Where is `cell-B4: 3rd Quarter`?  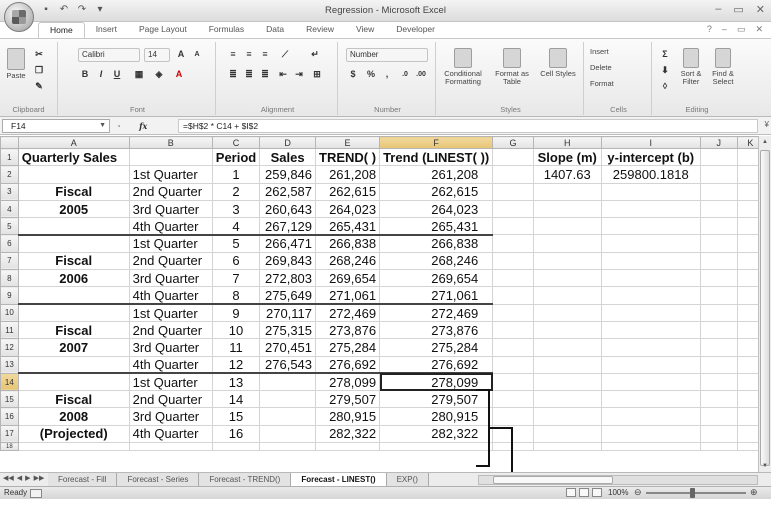
cell-B4: 3rd Quarter is located at coordinates (170, 209).